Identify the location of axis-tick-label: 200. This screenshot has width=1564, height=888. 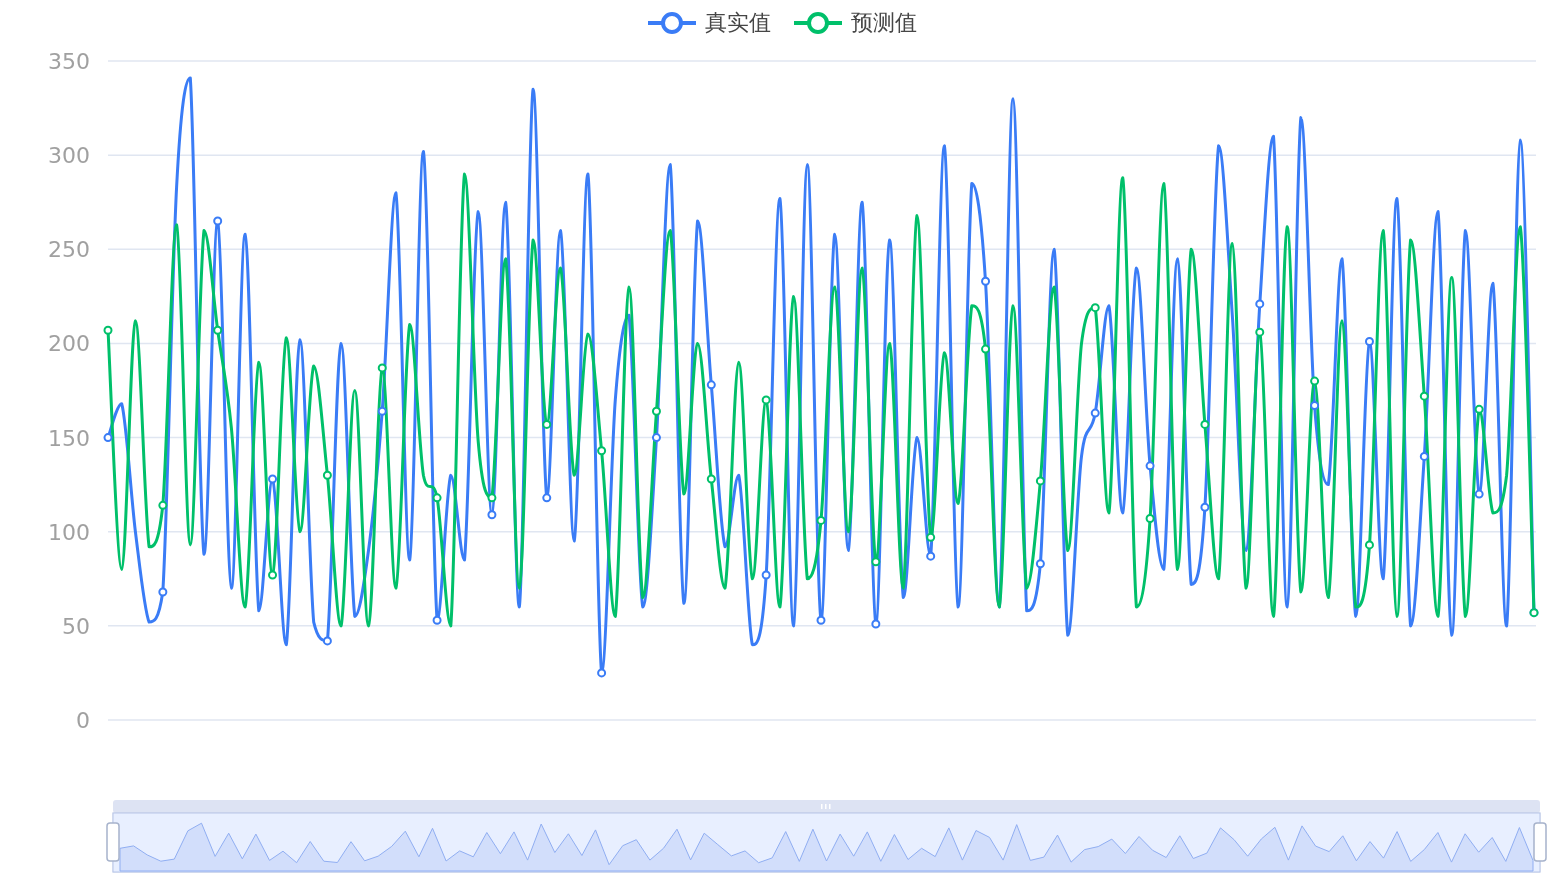
(69, 344).